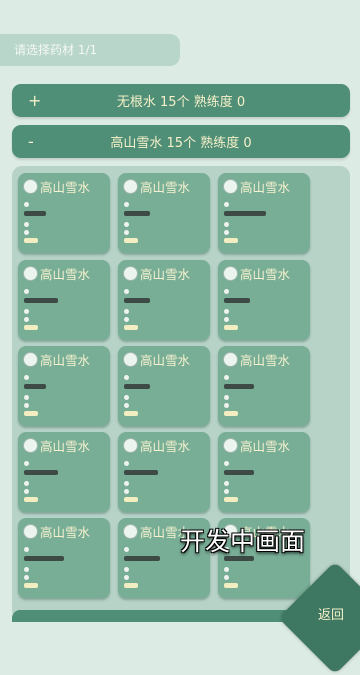 The width and height of the screenshot is (360, 675). I want to click on category-gaoshanxueshui-header: - 高山雪水 15个 熟练度 0, so click(181, 141).